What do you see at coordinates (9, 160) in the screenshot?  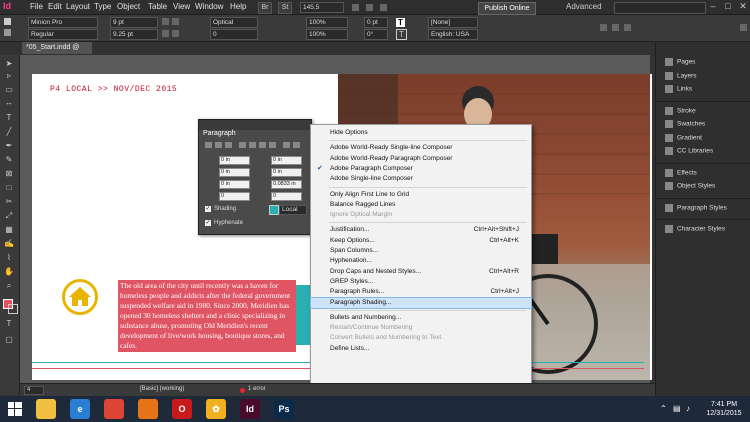 I see `pencil-tool-icon: ✎` at bounding box center [9, 160].